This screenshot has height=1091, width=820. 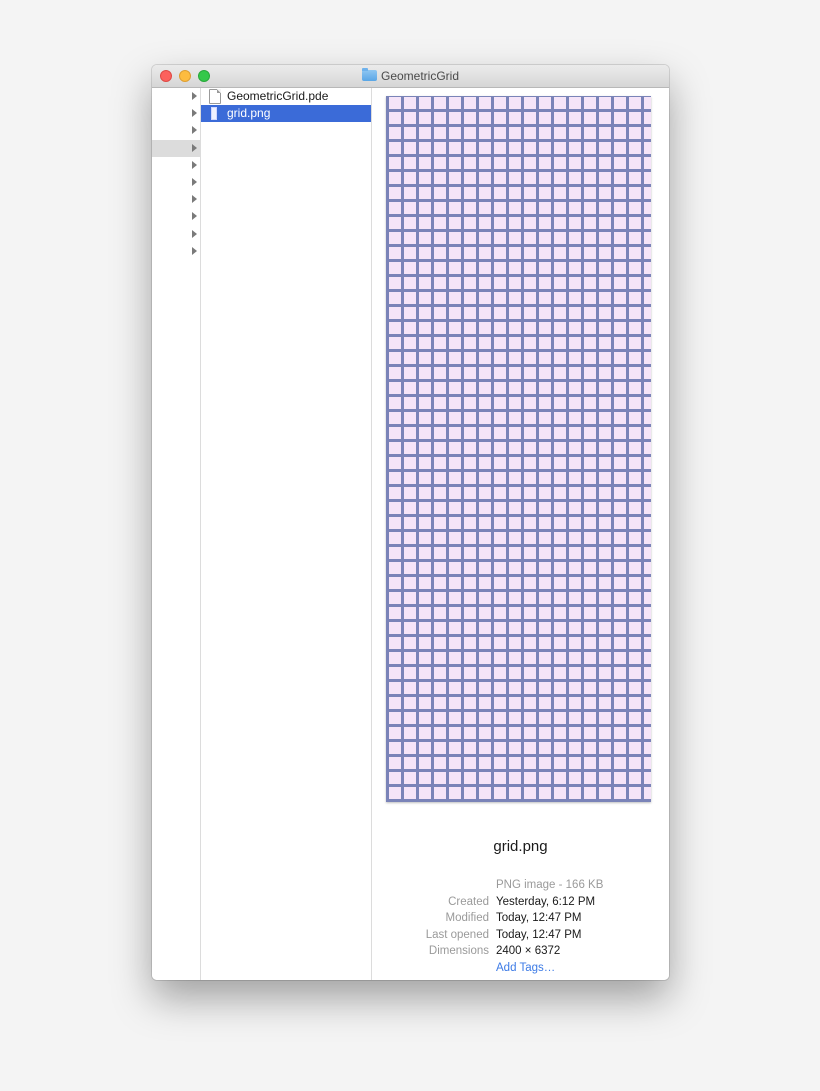 I want to click on meta-type: PNG image - 166 KB, so click(x=550, y=885).